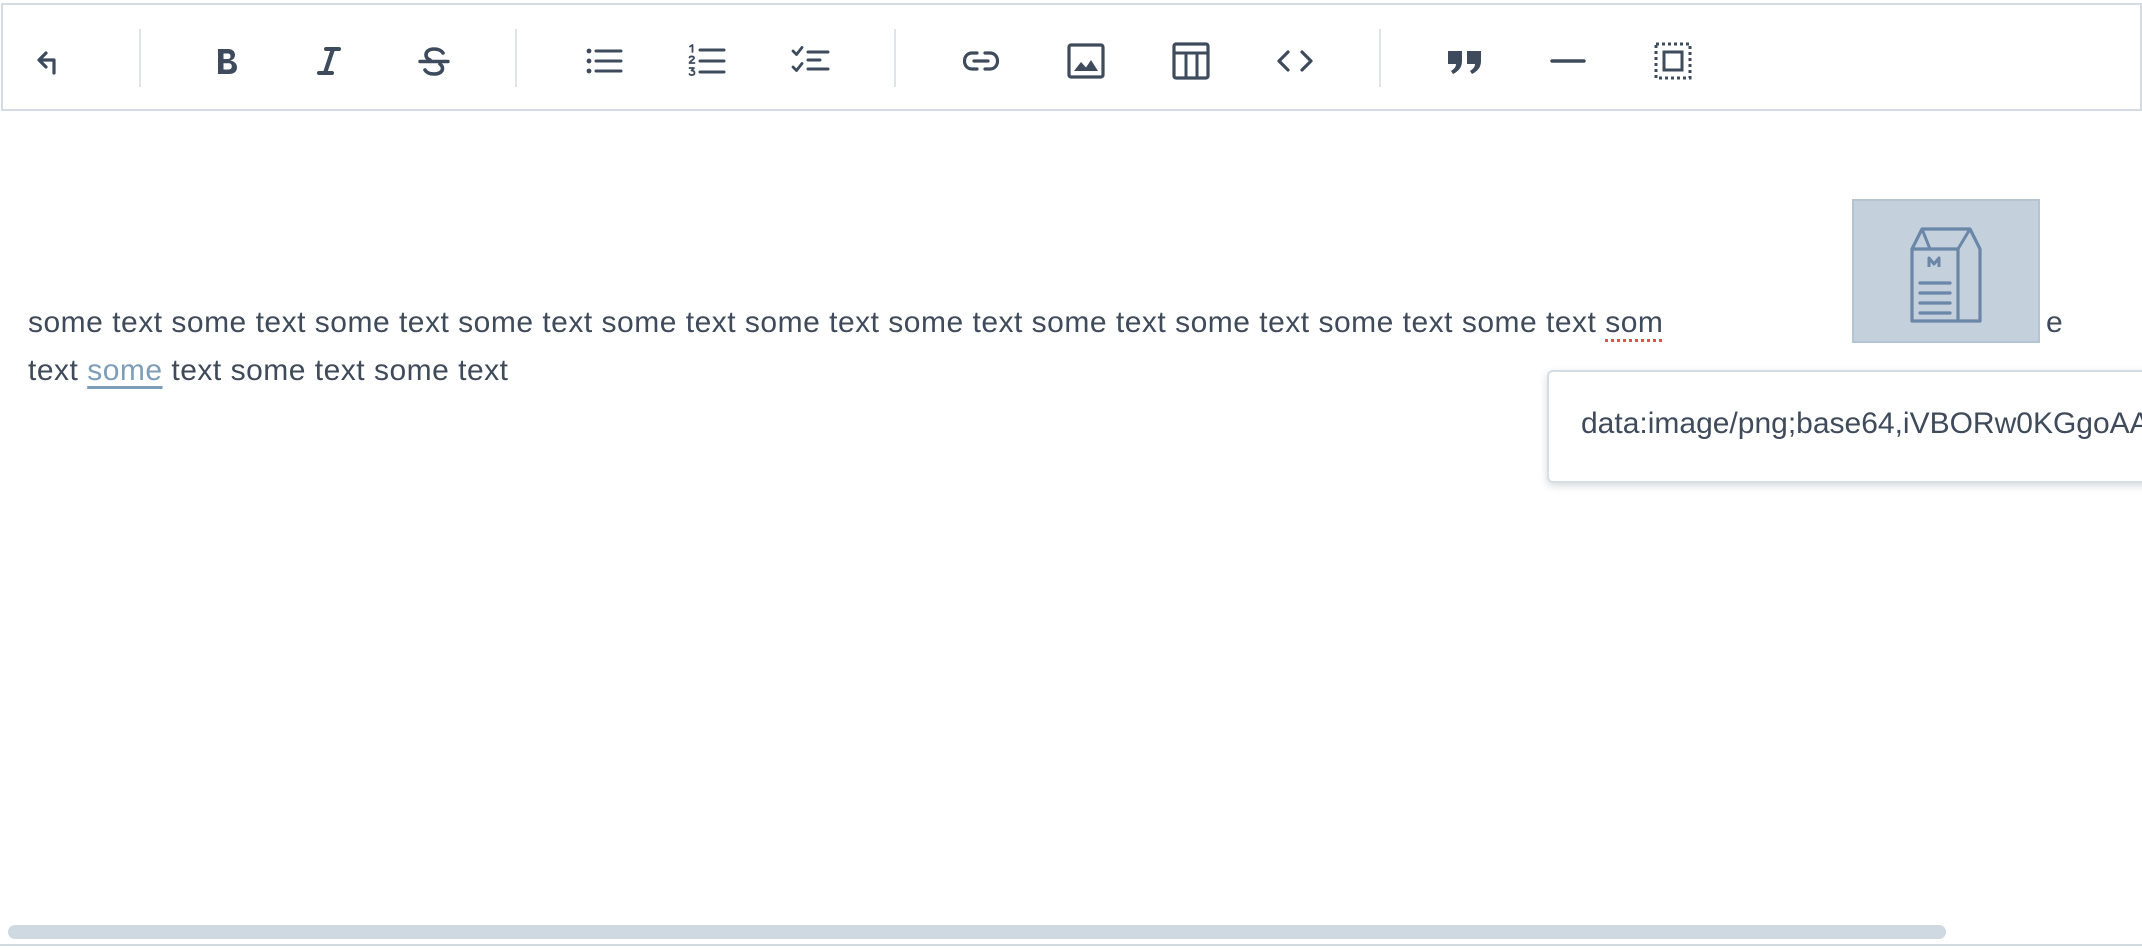 This screenshot has width=2142, height=950. Describe the element at coordinates (1071, 945) in the screenshot. I see `editor-bottom-border` at that location.